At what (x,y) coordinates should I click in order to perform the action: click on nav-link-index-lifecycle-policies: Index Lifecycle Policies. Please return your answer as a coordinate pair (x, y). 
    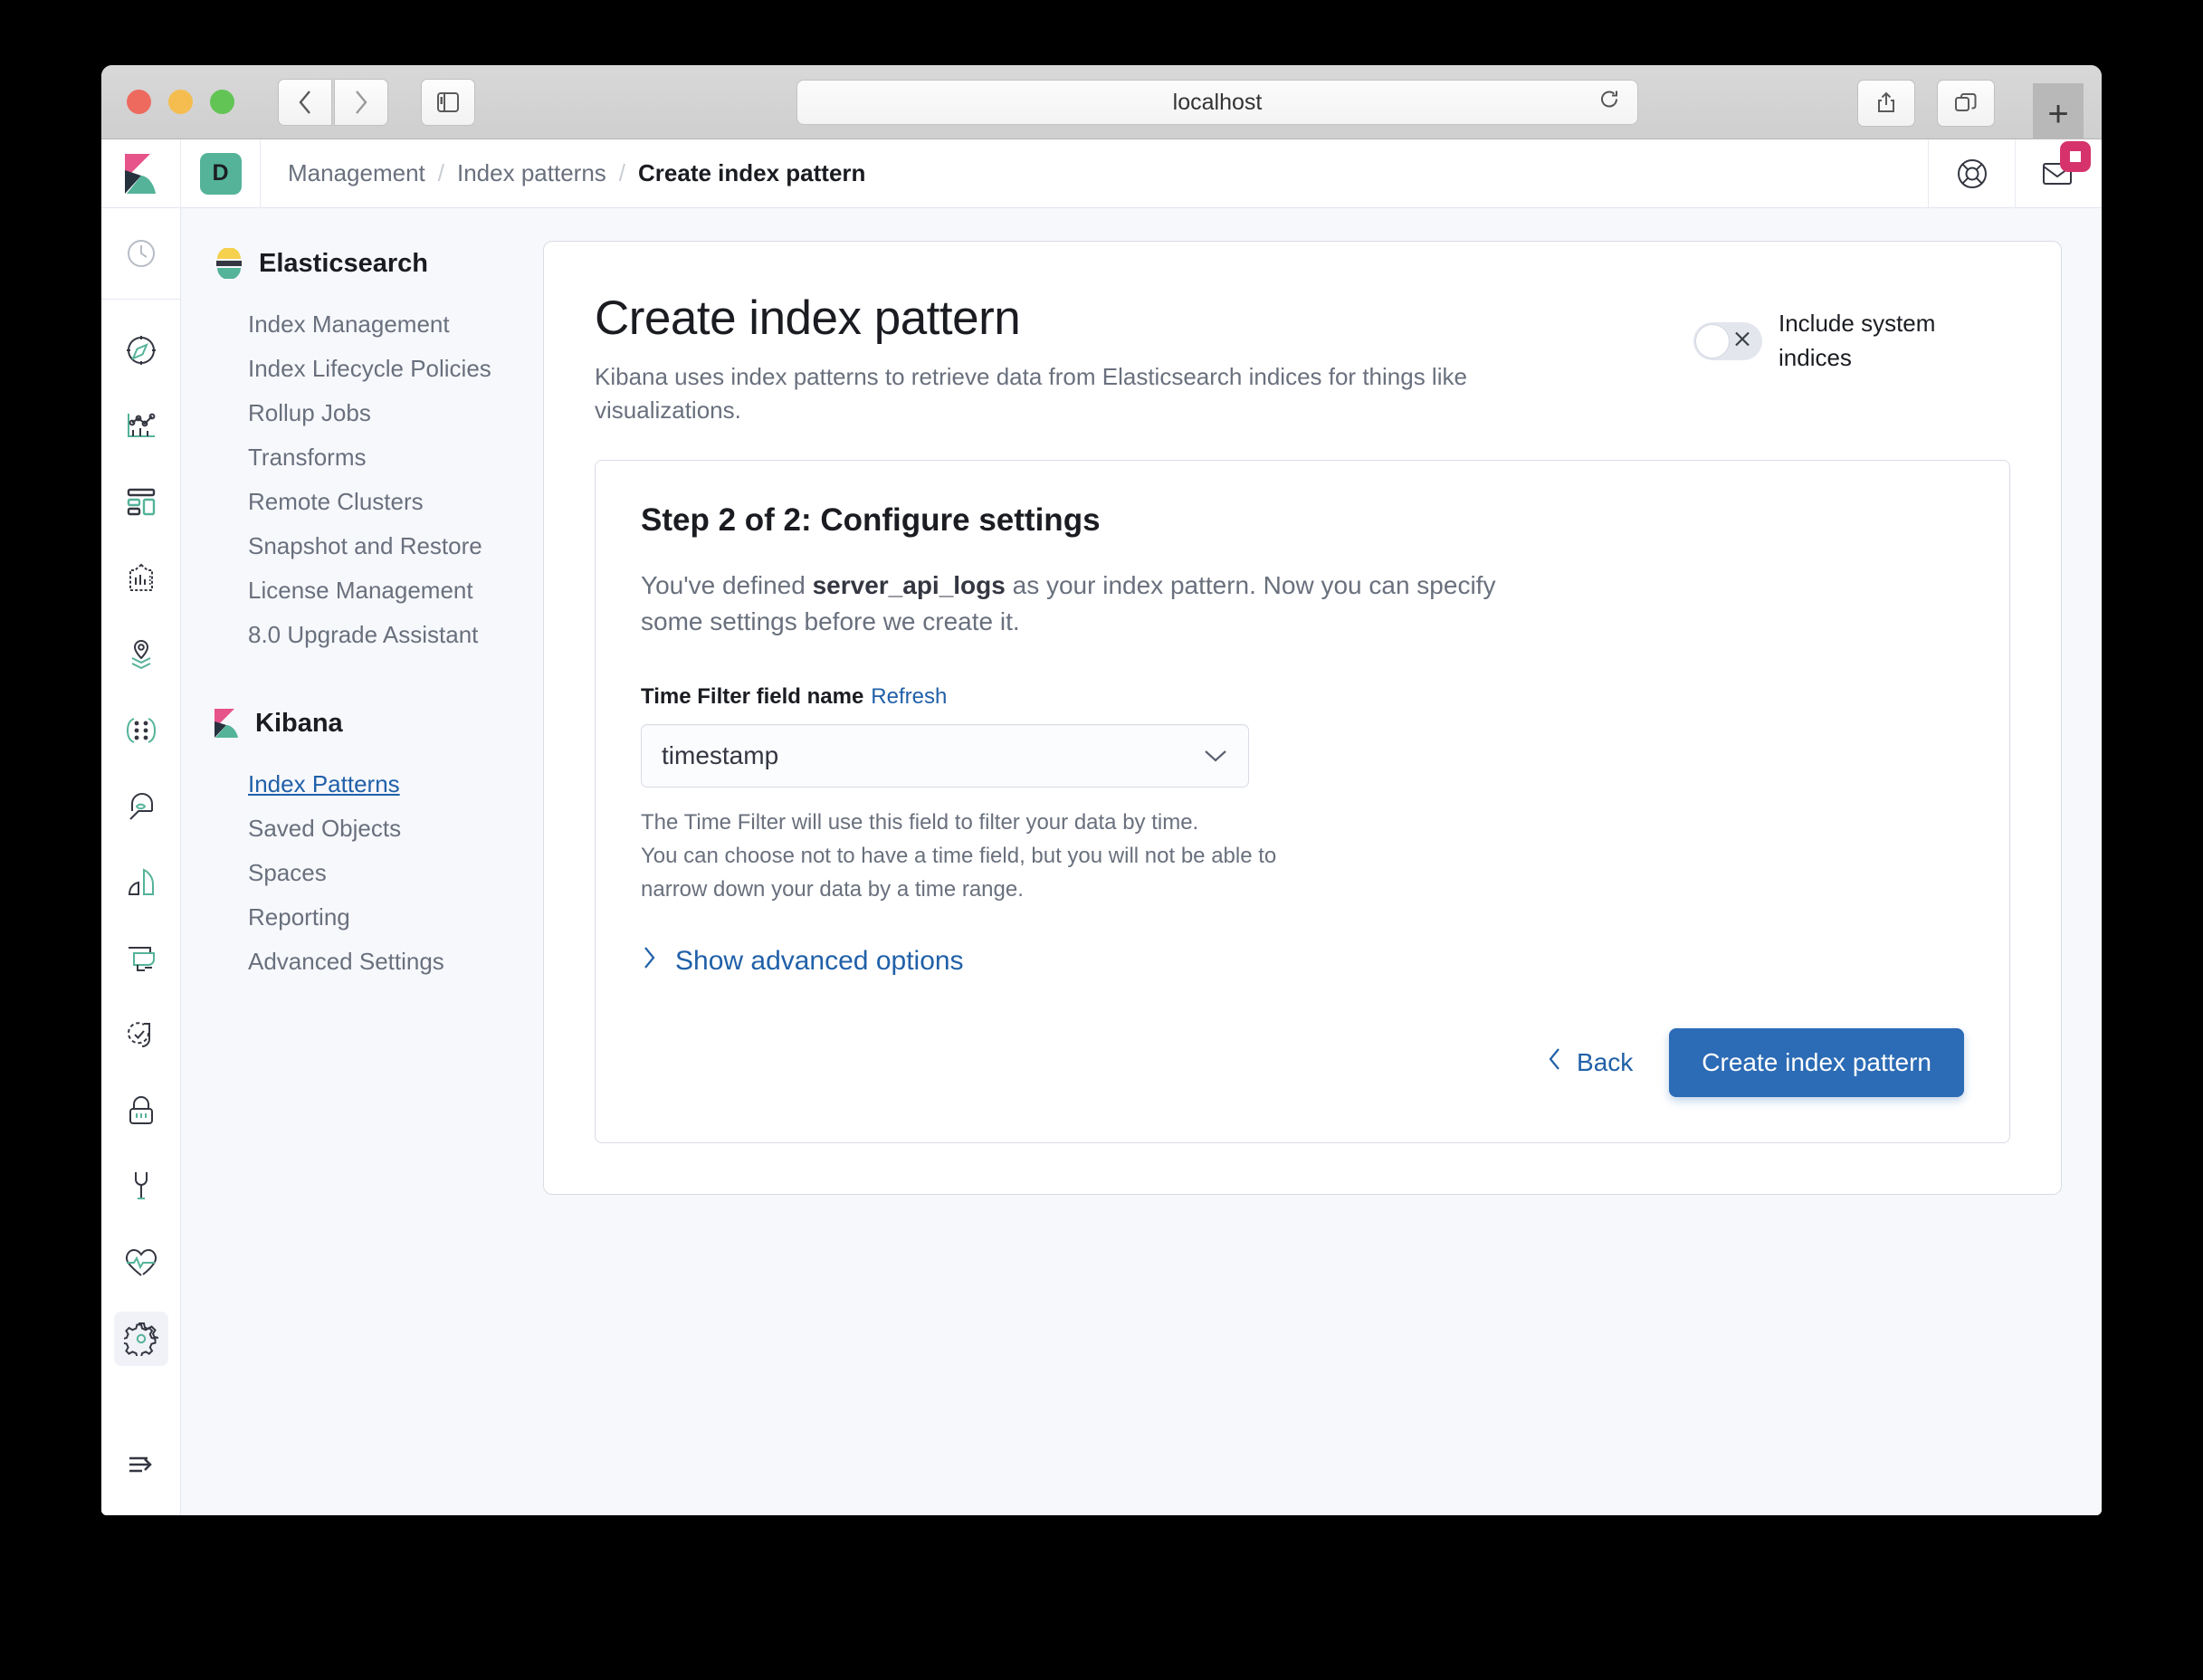
    Looking at the image, I should click on (379, 369).